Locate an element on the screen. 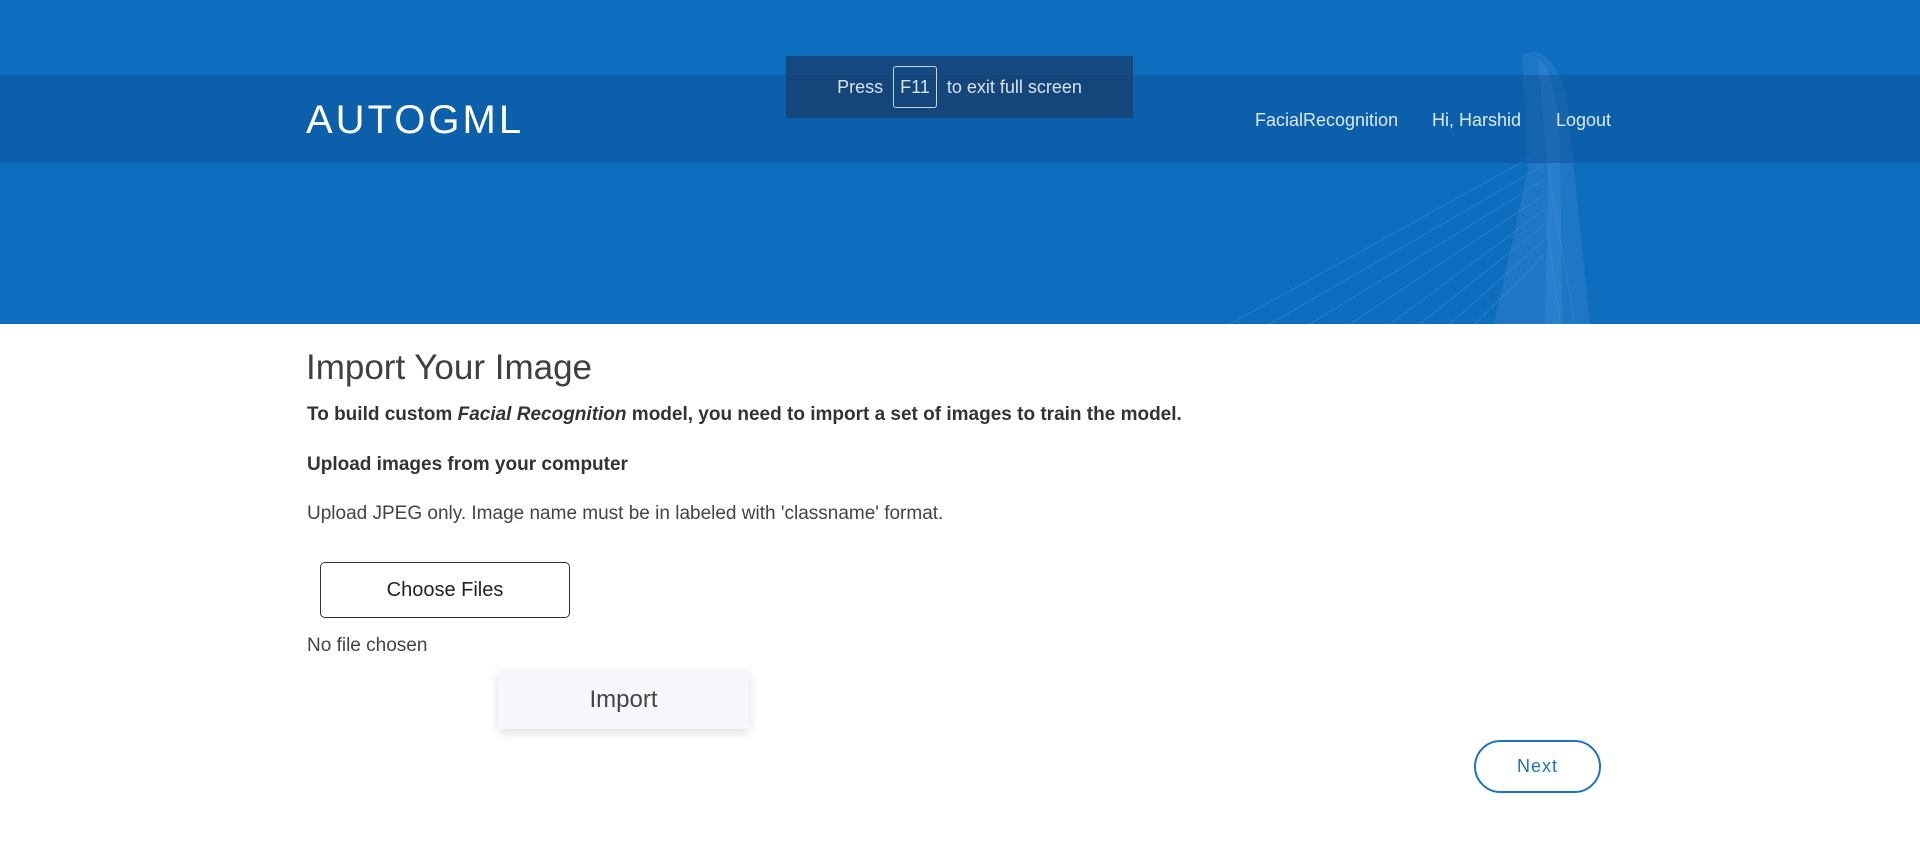 The height and width of the screenshot is (845, 1920). upload-heading: Upload images from your computer is located at coordinates (467, 464).